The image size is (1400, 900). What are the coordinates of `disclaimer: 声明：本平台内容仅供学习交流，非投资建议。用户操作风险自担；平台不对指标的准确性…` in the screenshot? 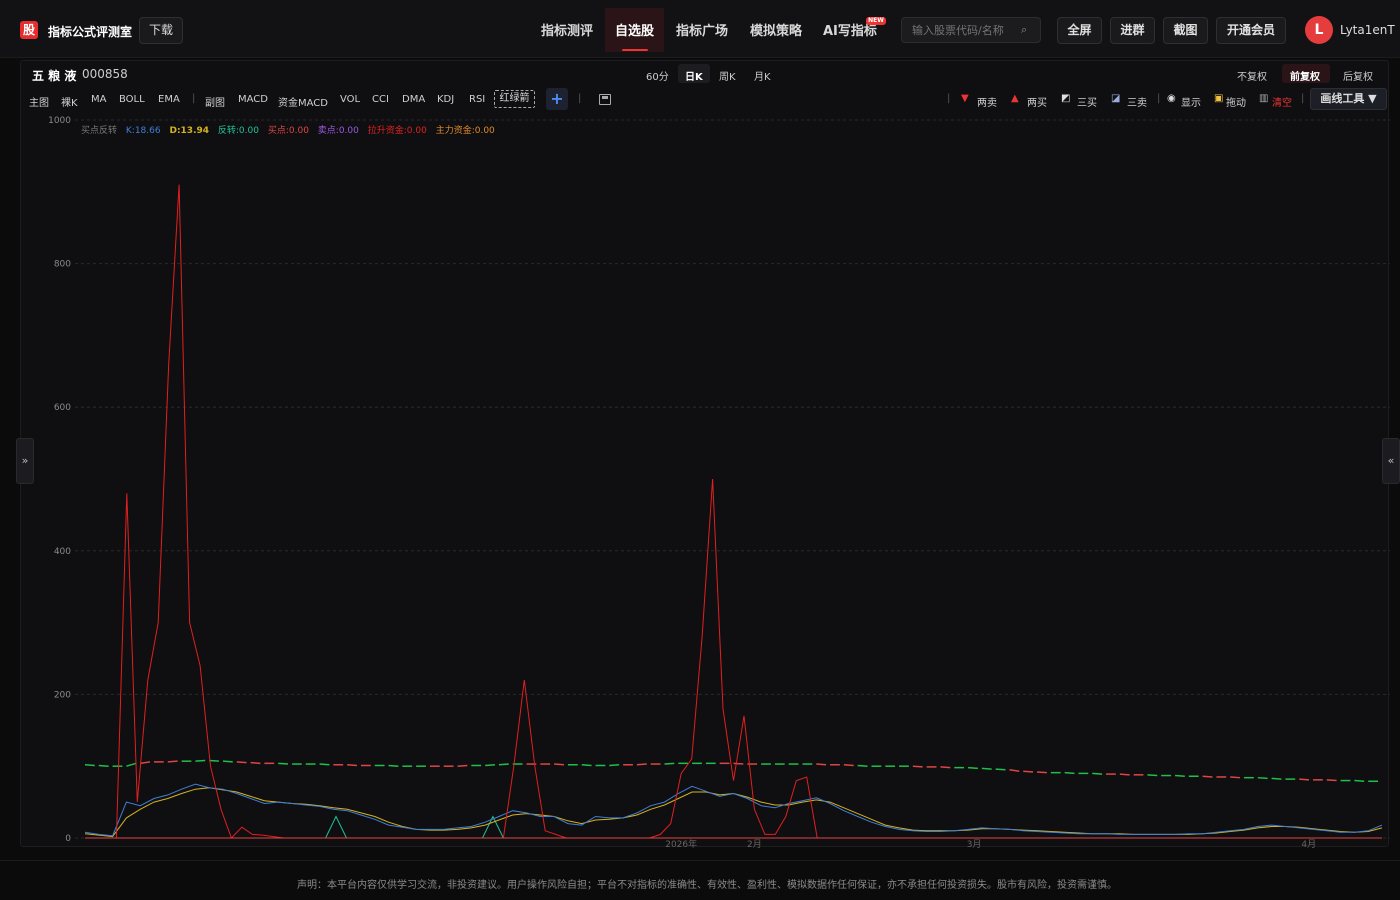 It's located at (707, 885).